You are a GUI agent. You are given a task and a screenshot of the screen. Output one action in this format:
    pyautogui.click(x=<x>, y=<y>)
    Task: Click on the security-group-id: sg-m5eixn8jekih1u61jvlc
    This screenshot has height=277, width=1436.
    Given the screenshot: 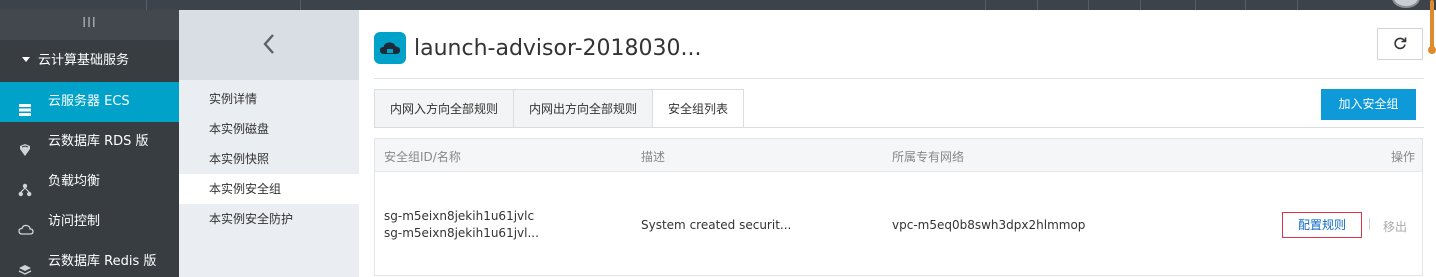 What is the action you would take?
    pyautogui.click(x=459, y=216)
    